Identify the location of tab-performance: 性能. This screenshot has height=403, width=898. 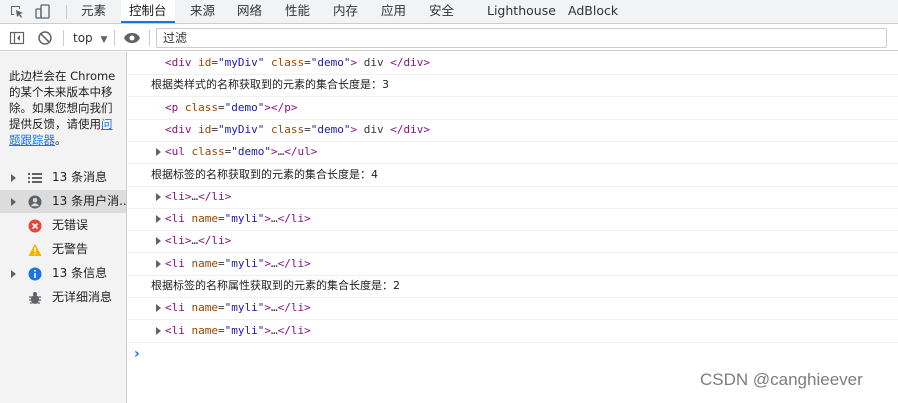
(297, 11).